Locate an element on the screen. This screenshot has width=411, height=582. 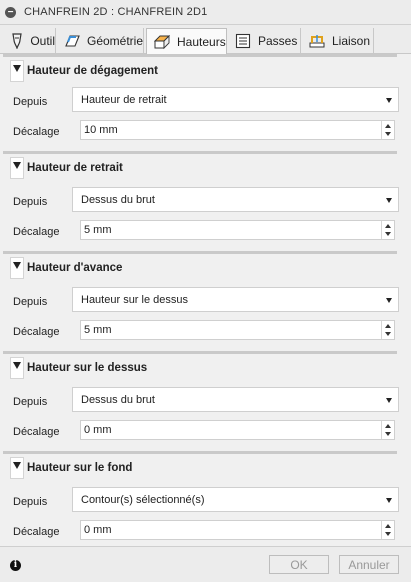
group-title: Hauteur sur le dessus is located at coordinates (87, 368).